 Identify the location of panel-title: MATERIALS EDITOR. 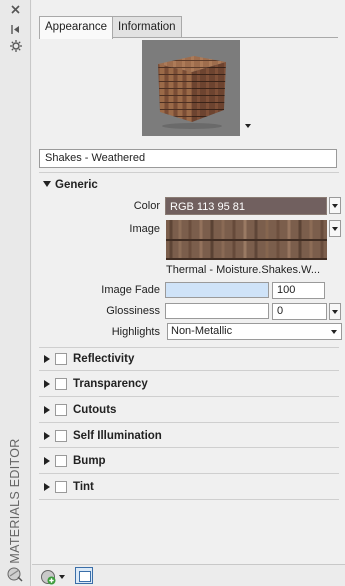
(15, 501).